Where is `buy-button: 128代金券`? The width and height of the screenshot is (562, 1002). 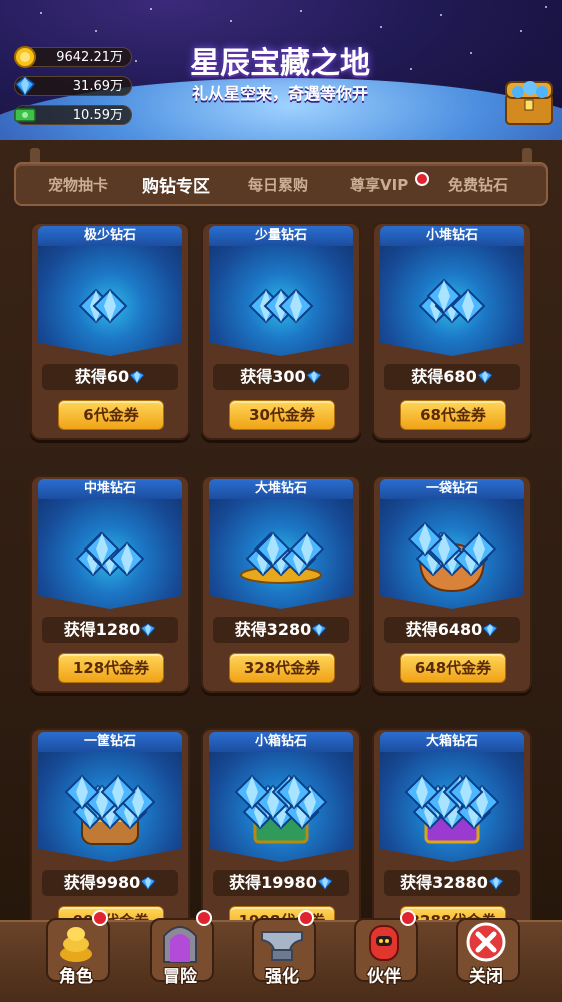
buy-button: 128代金券 is located at coordinates (111, 668).